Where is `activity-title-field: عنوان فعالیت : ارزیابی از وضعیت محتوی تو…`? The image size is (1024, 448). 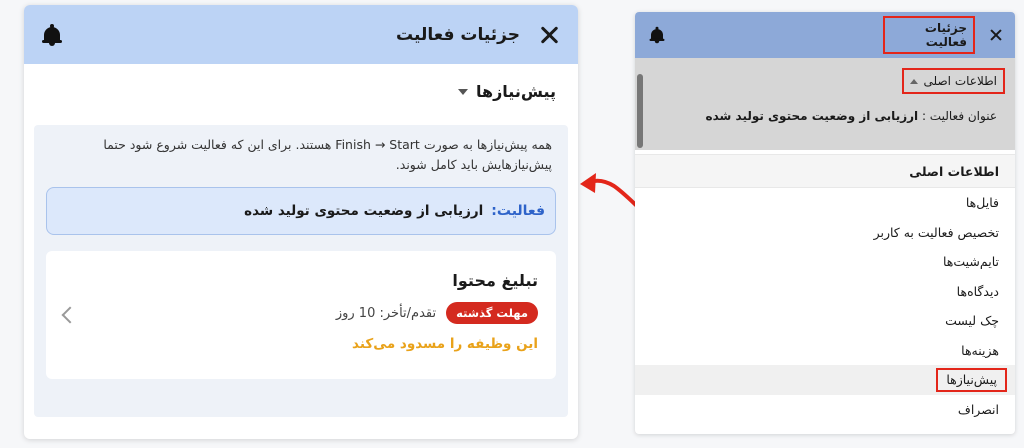 activity-title-field: عنوان فعالیت : ارزیابی از وضعیت محتوی تو… is located at coordinates (851, 116).